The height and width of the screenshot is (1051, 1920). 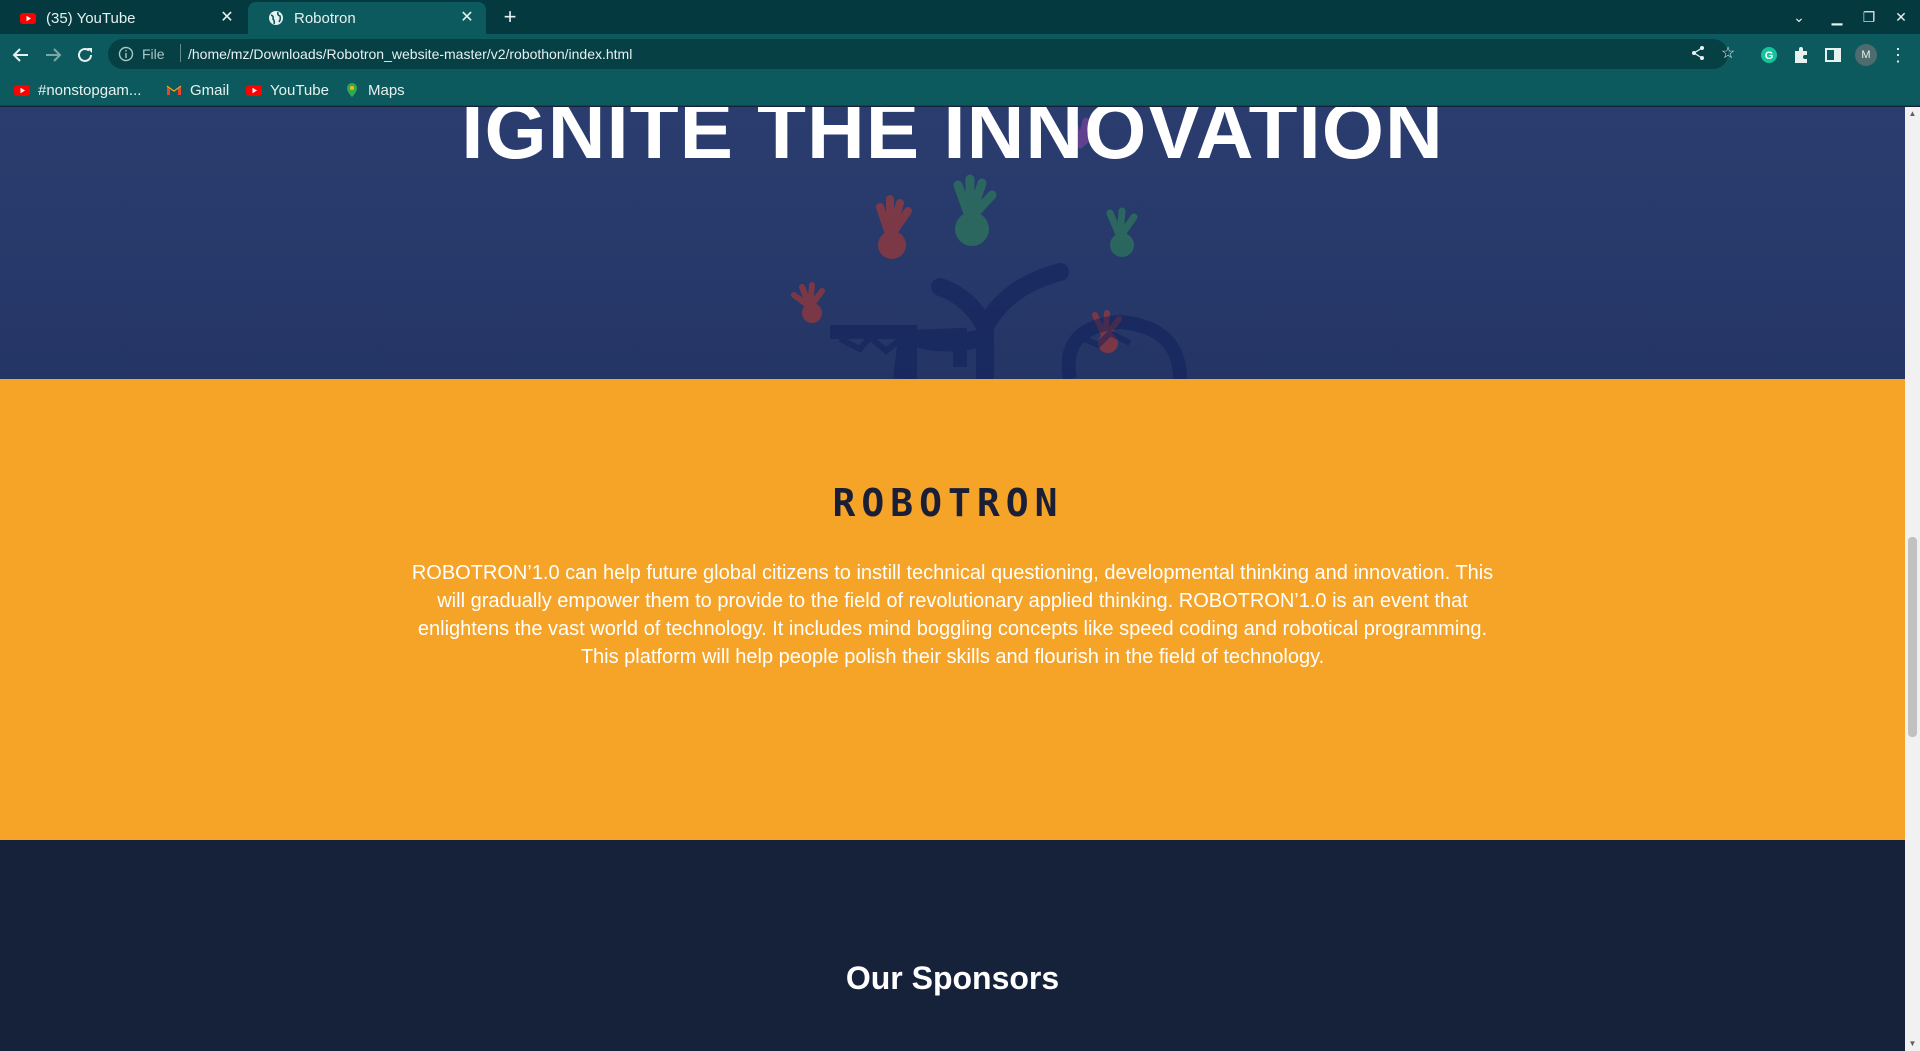 What do you see at coordinates (174, 90) in the screenshot?
I see `gmail-icon` at bounding box center [174, 90].